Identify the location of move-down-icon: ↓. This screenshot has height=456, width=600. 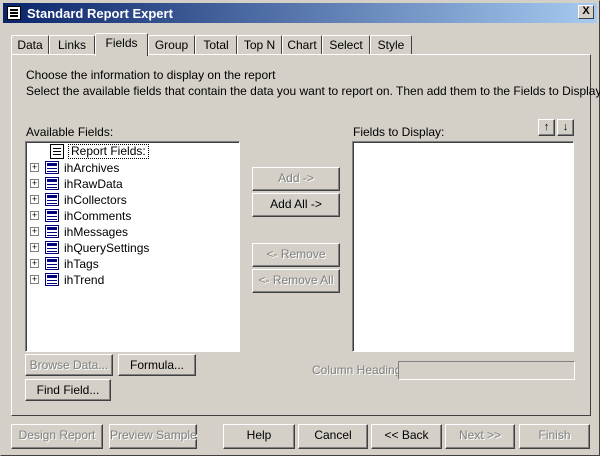
(565, 127).